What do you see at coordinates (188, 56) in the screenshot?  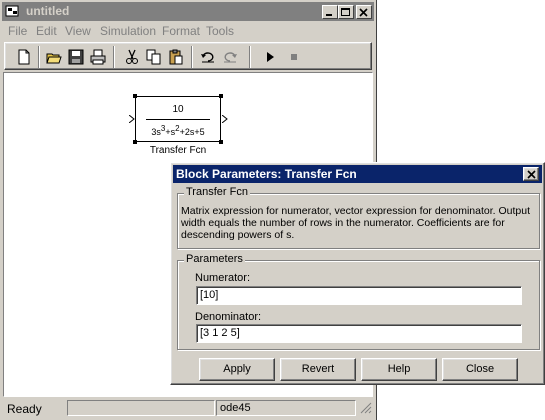 I see `toolbar` at bounding box center [188, 56].